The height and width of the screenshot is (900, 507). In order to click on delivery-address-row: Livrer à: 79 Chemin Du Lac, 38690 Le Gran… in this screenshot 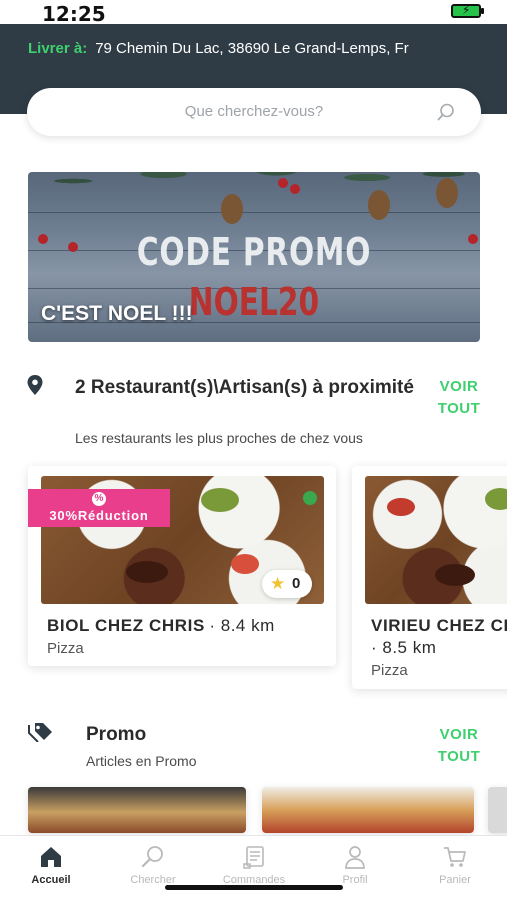, I will do `click(218, 48)`.